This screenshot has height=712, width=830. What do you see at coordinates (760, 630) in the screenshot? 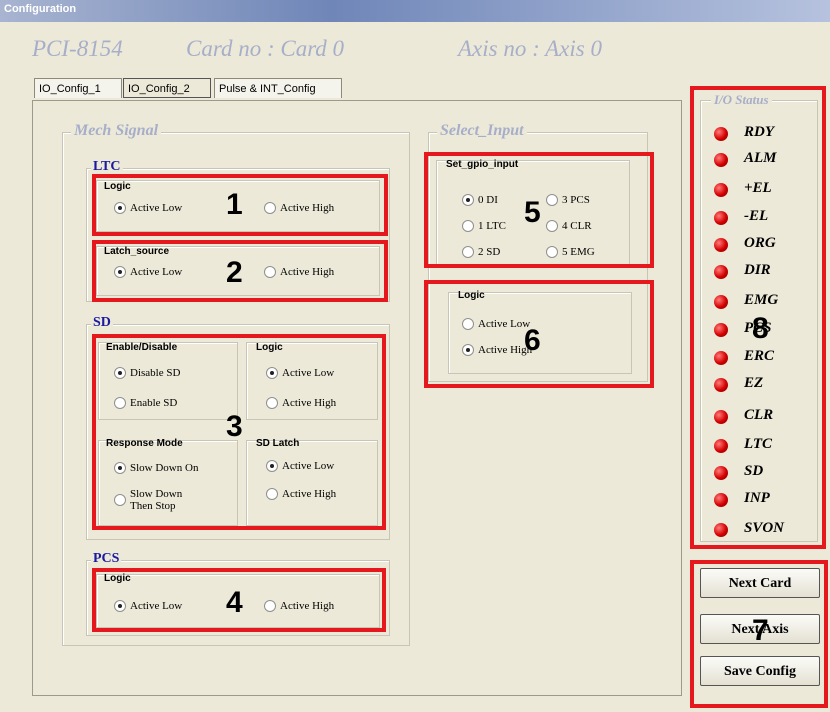
I see `annotation-number-7: 7` at bounding box center [760, 630].